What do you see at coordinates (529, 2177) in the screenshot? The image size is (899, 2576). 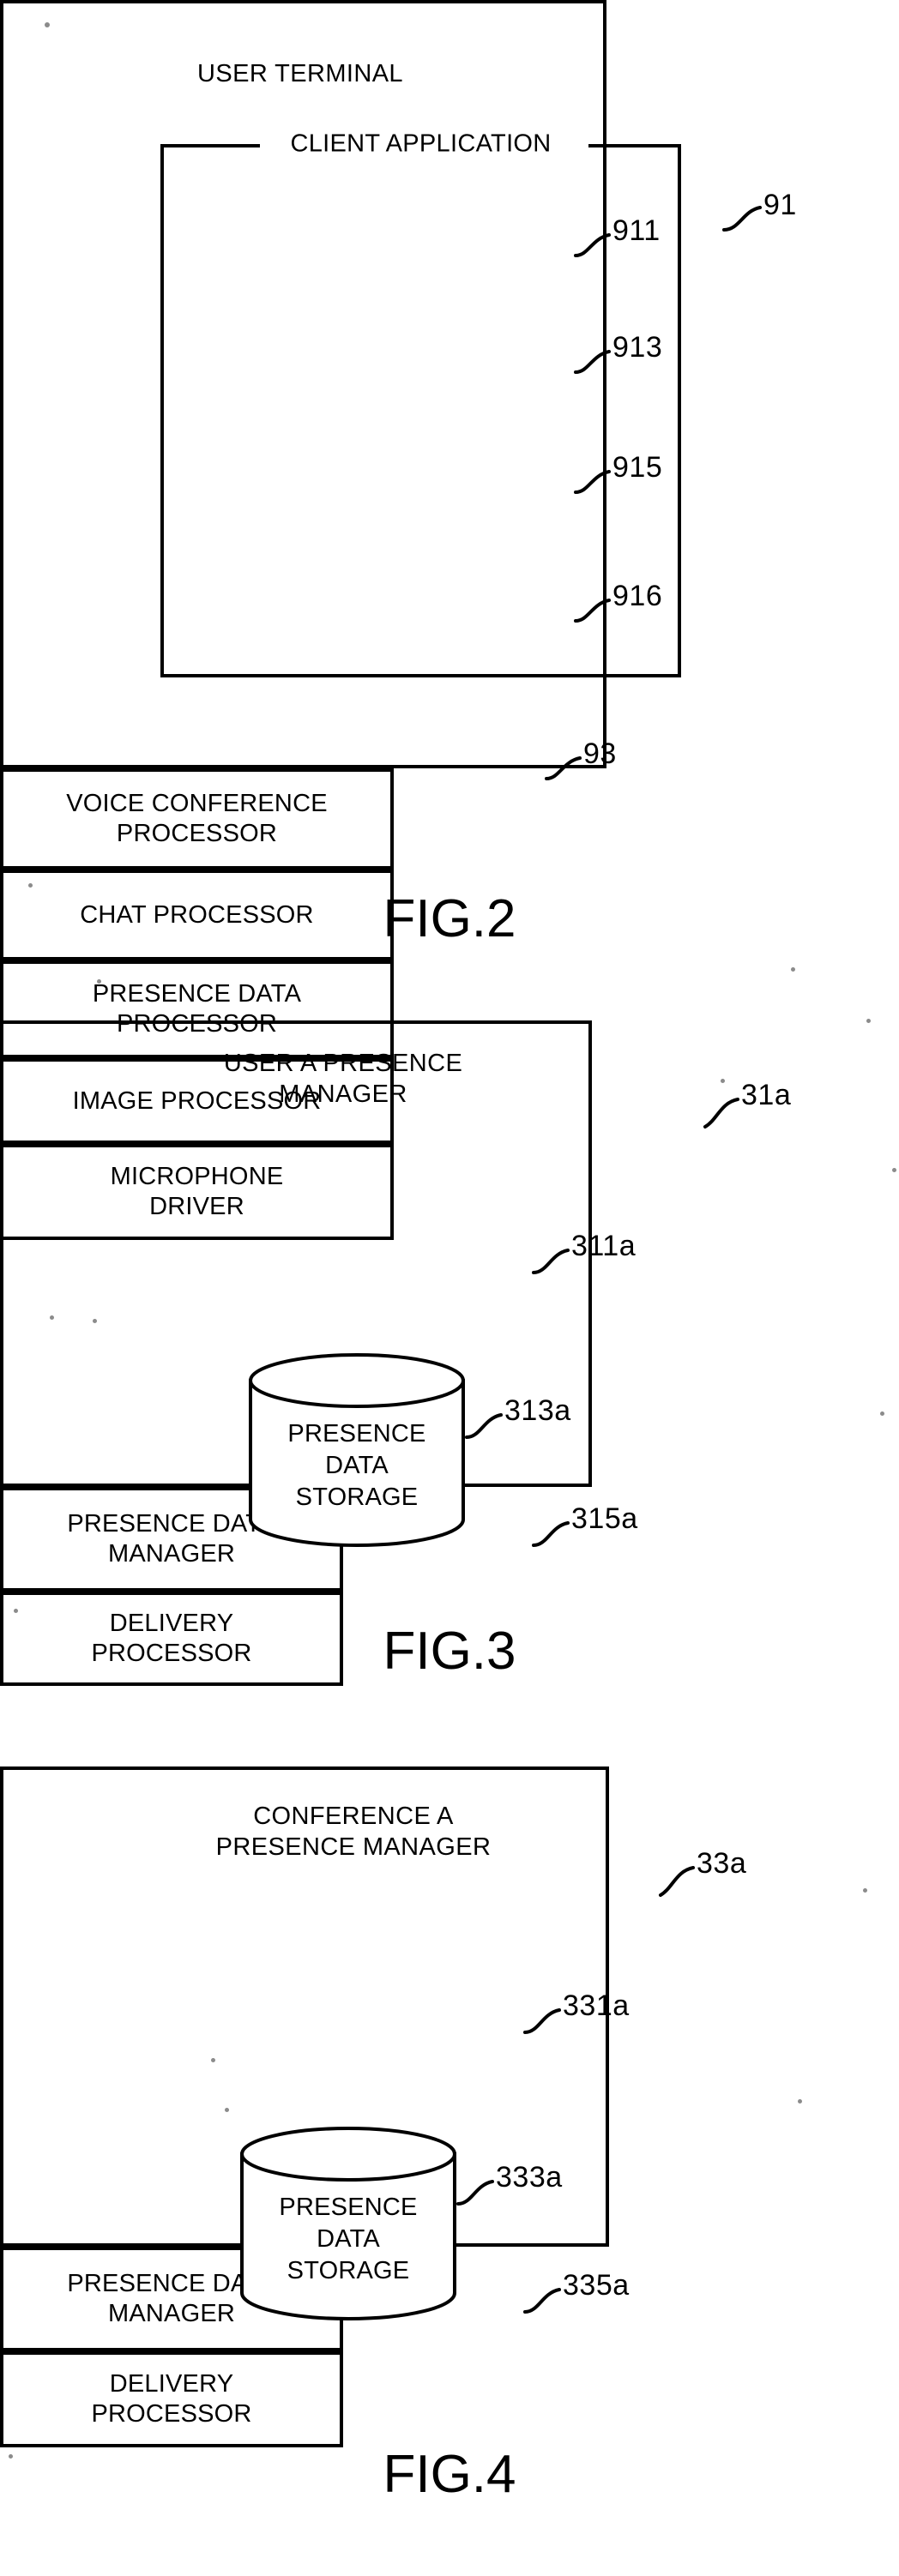 I see `reference-numeral-333a: 333a` at bounding box center [529, 2177].